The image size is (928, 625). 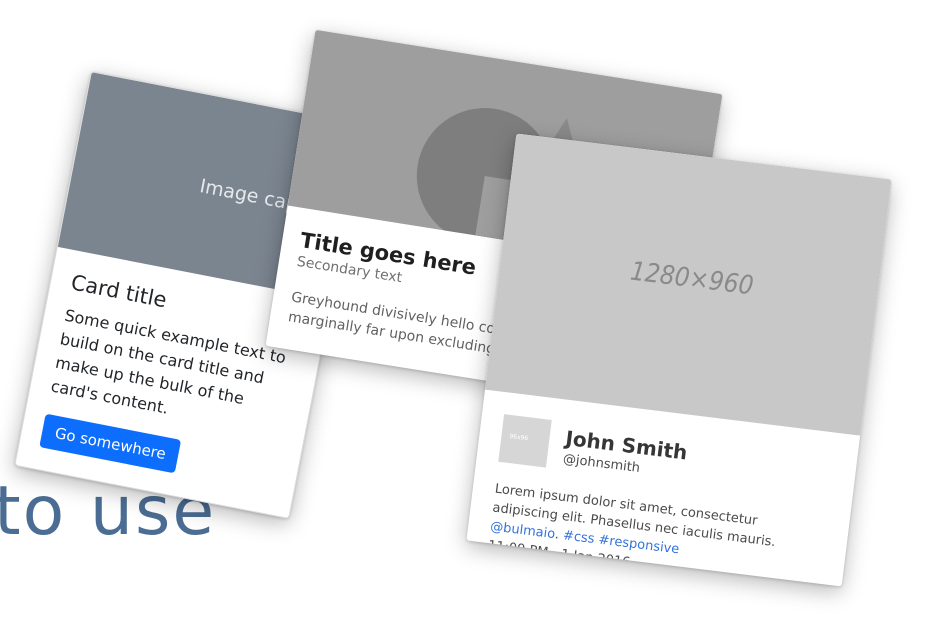 I want to click on go-somewhere-button: Go somewhere, so click(x=110, y=443).